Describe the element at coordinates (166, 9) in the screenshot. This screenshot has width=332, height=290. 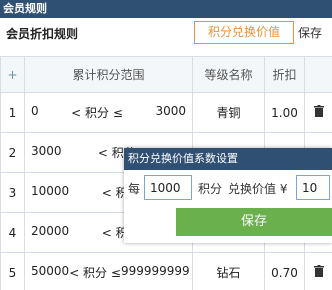
I see `window-title: 会员规则` at that location.